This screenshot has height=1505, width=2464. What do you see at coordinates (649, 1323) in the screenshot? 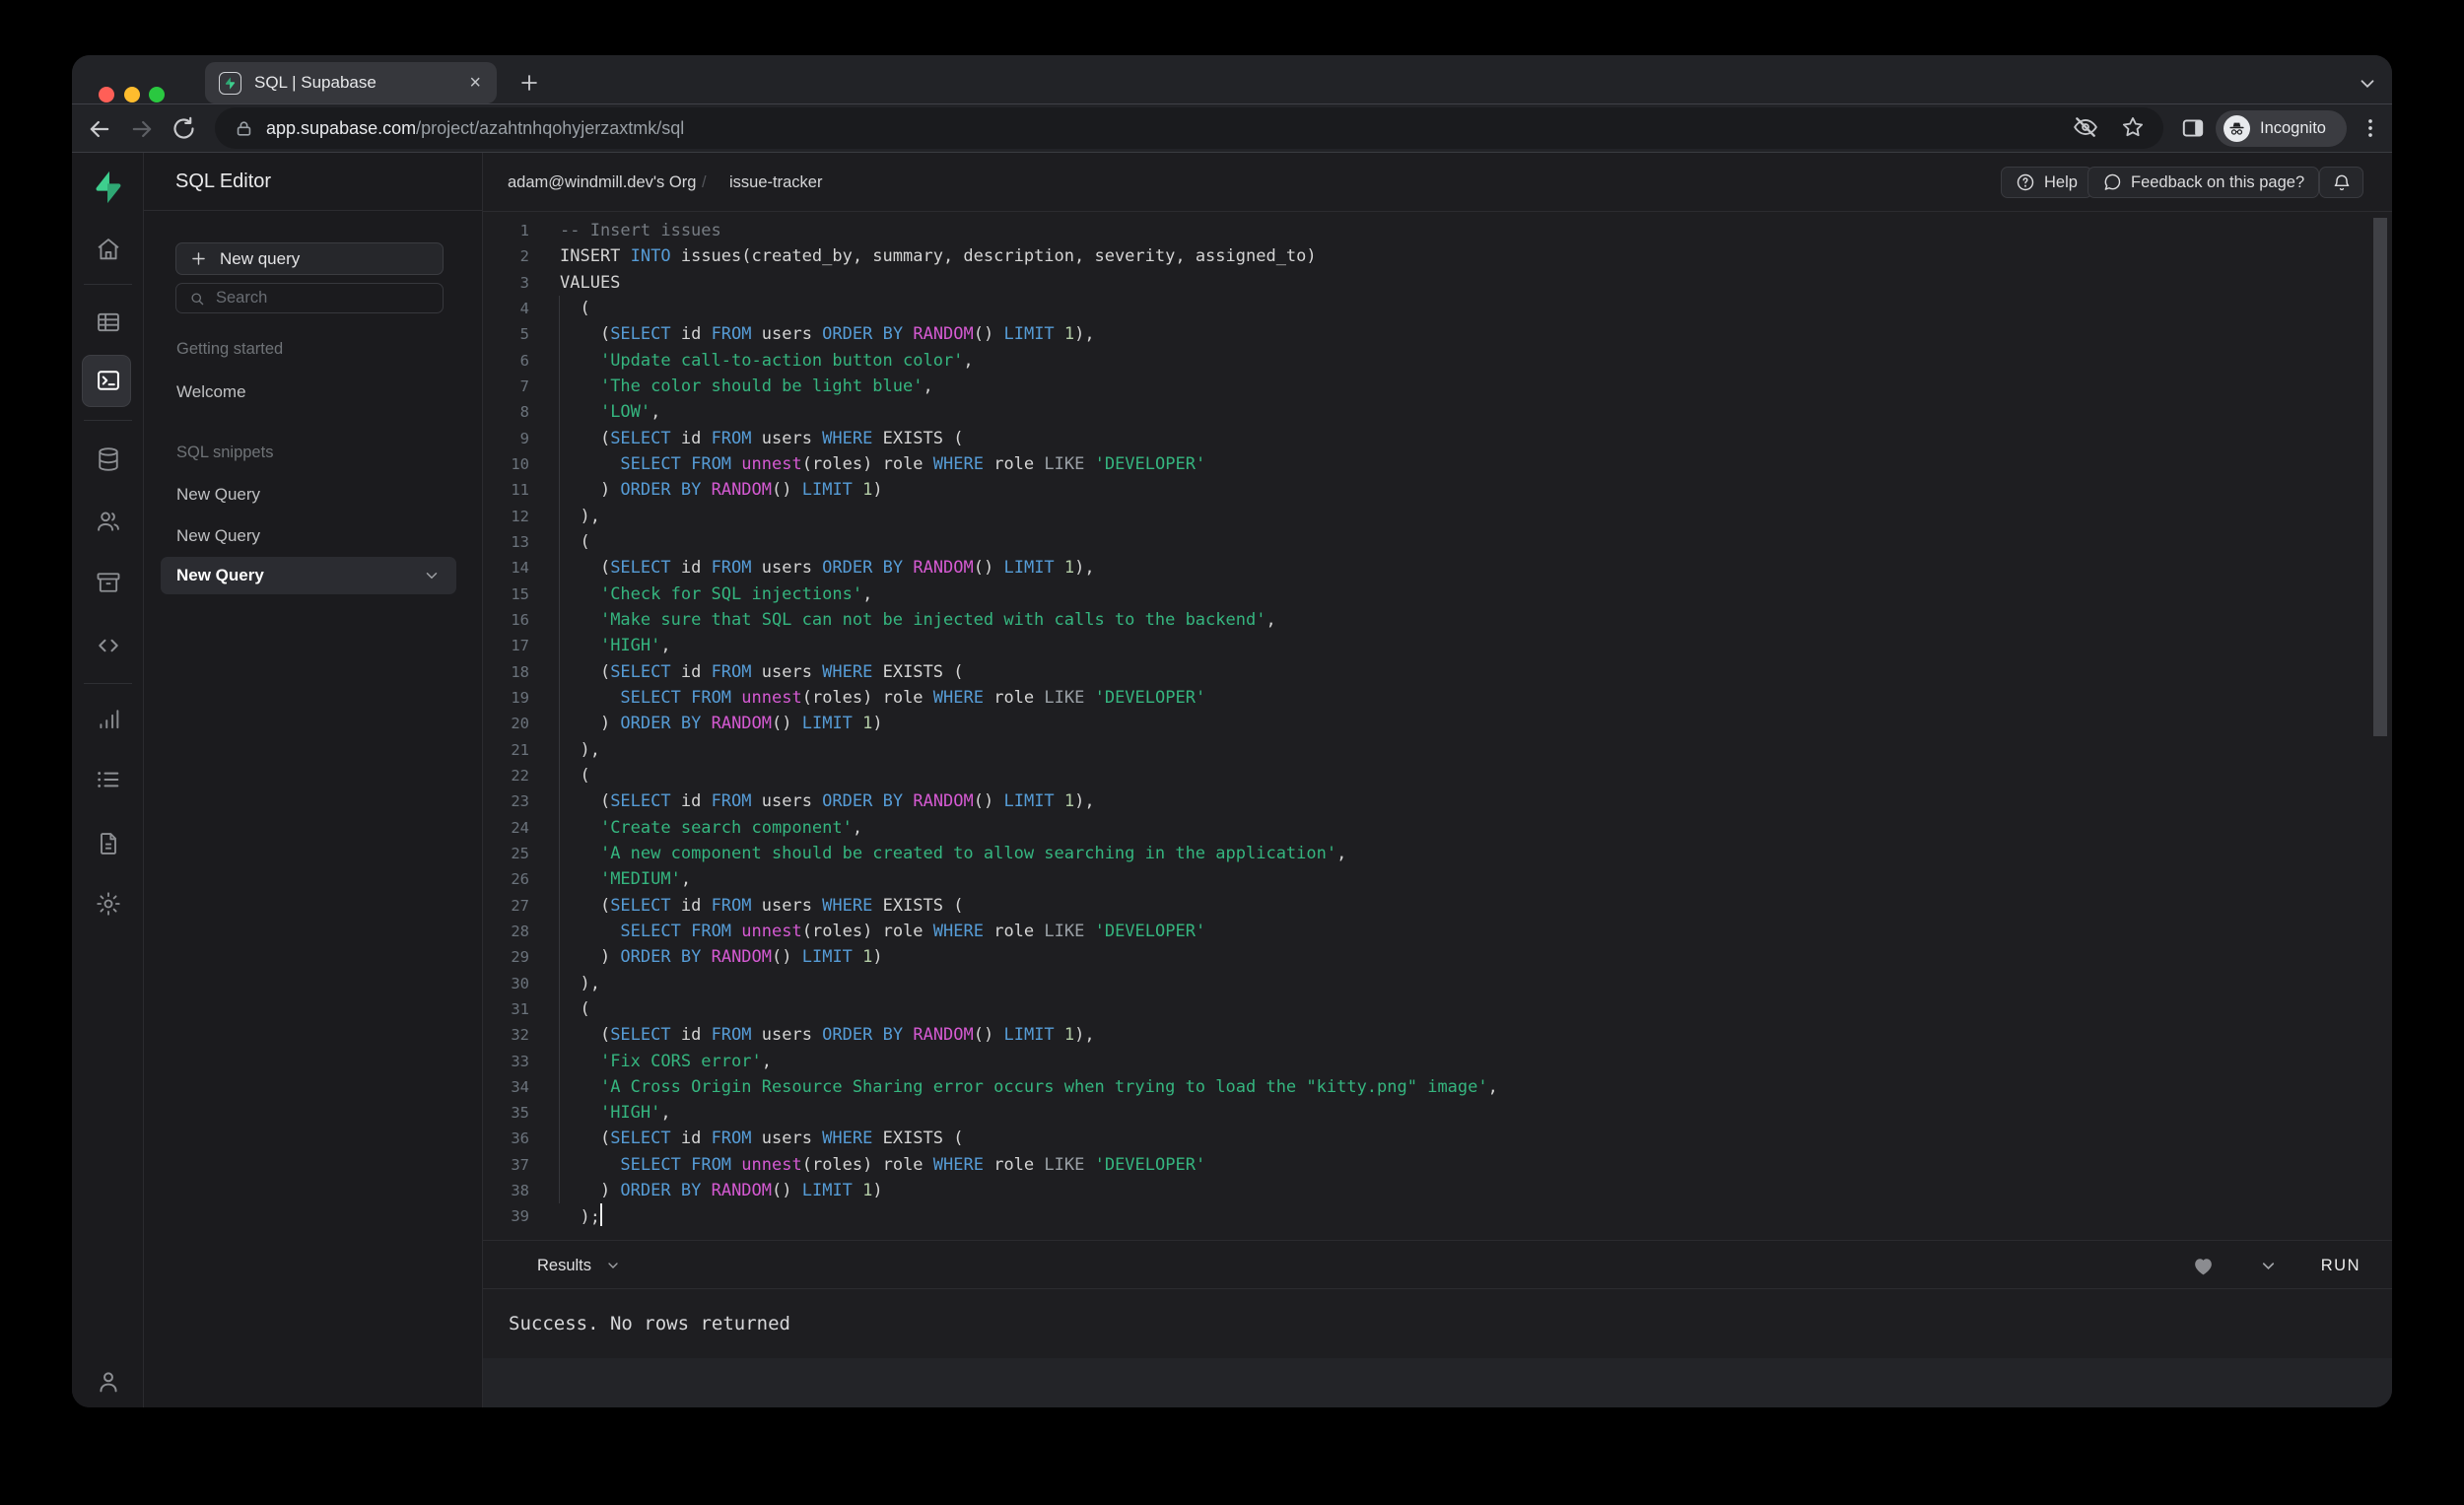
I see `success-message: Success. No rows returned` at bounding box center [649, 1323].